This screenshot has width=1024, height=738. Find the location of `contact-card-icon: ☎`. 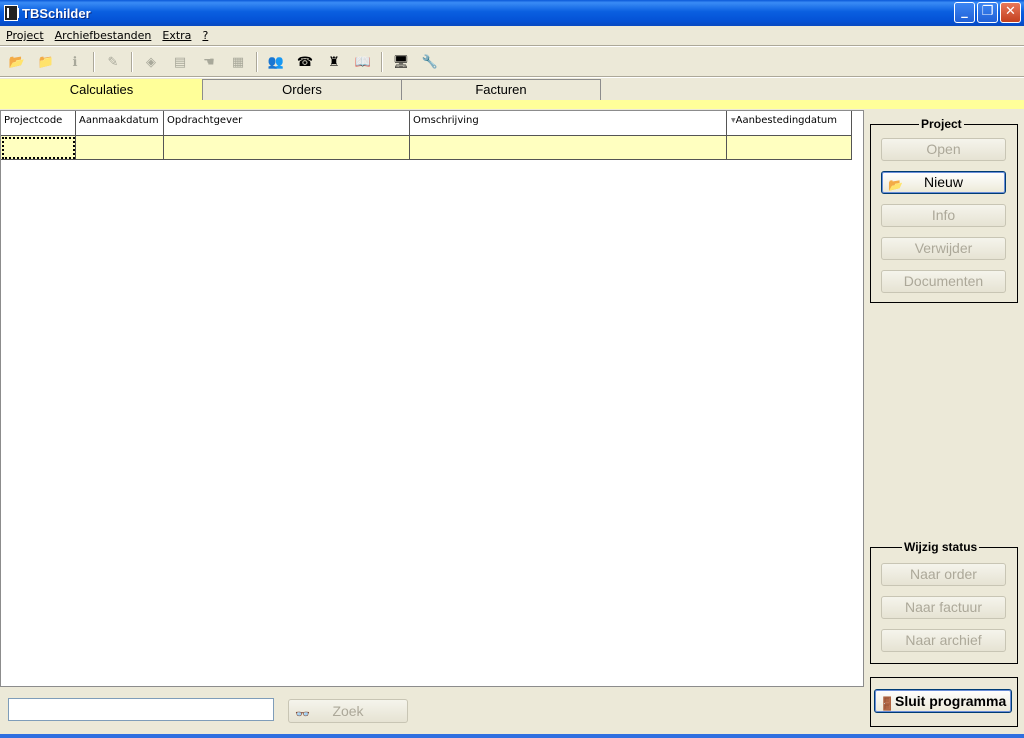

contact-card-icon: ☎ is located at coordinates (305, 62).